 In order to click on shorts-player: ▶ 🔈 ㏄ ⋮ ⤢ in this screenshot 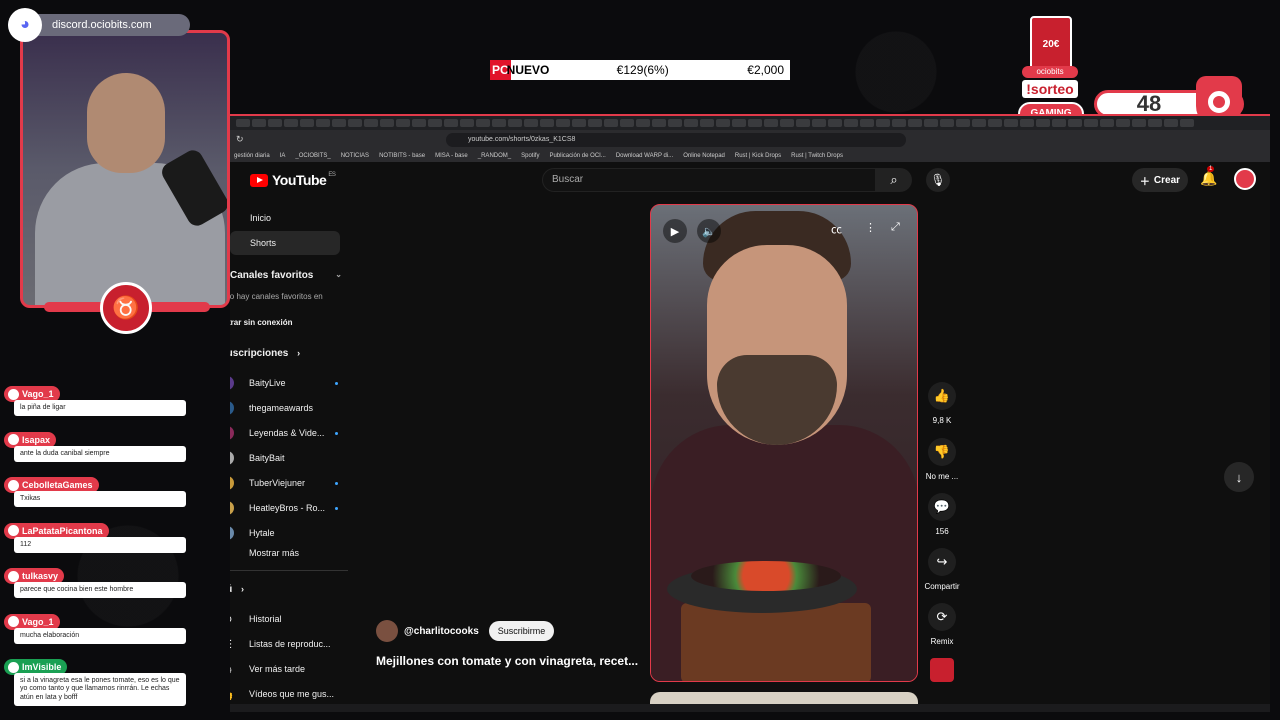, I will do `click(784, 443)`.